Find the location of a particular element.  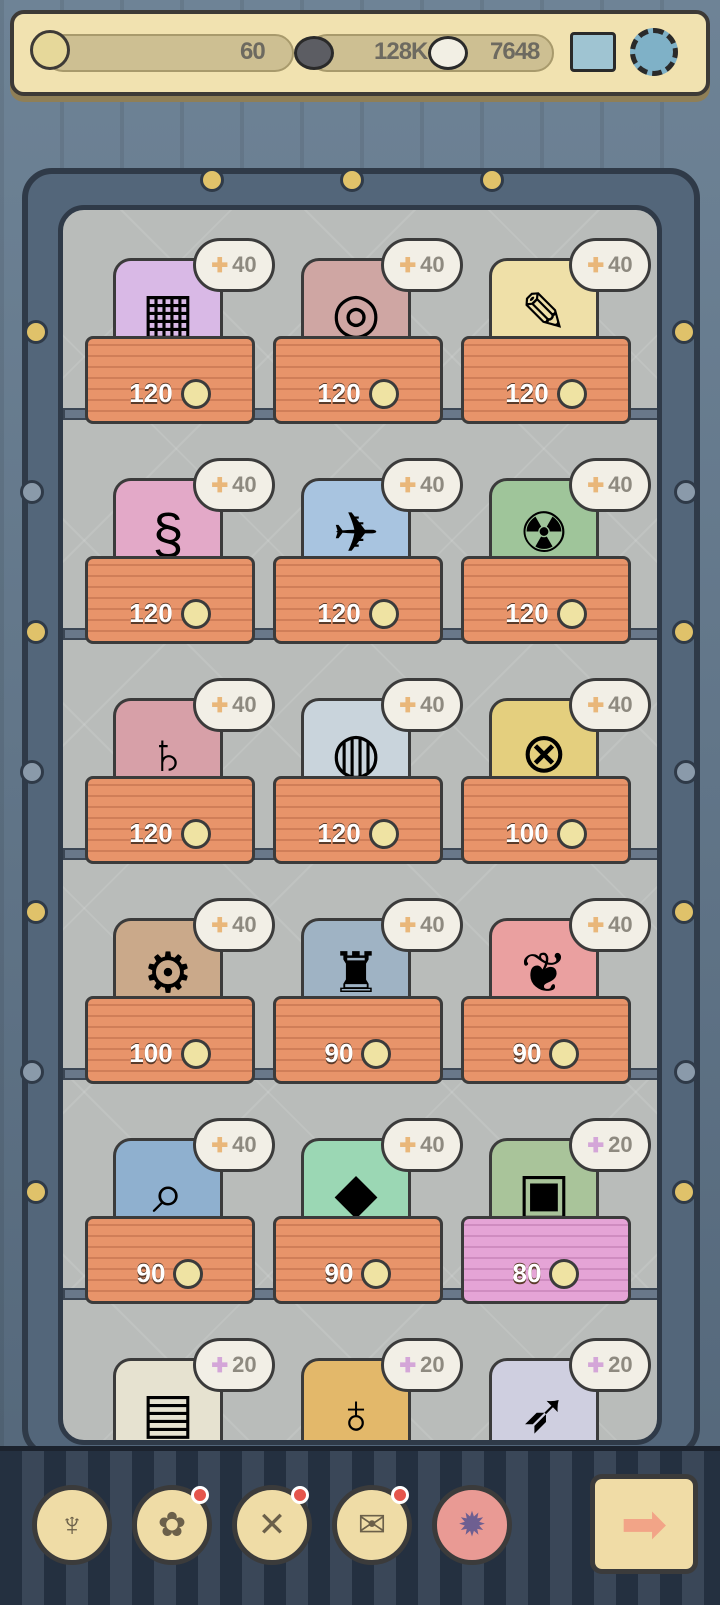

shop-item-robot: ♜ ✚ 40 90 is located at coordinates (368, 998).